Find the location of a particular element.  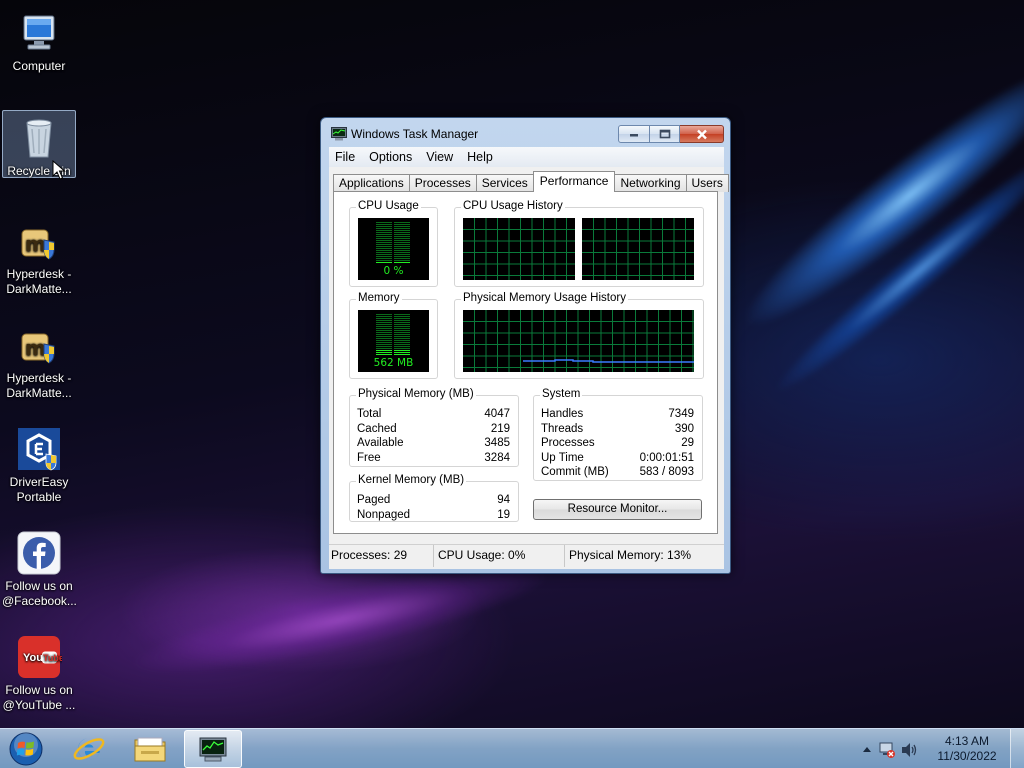

volume-icon is located at coordinates (909, 750).